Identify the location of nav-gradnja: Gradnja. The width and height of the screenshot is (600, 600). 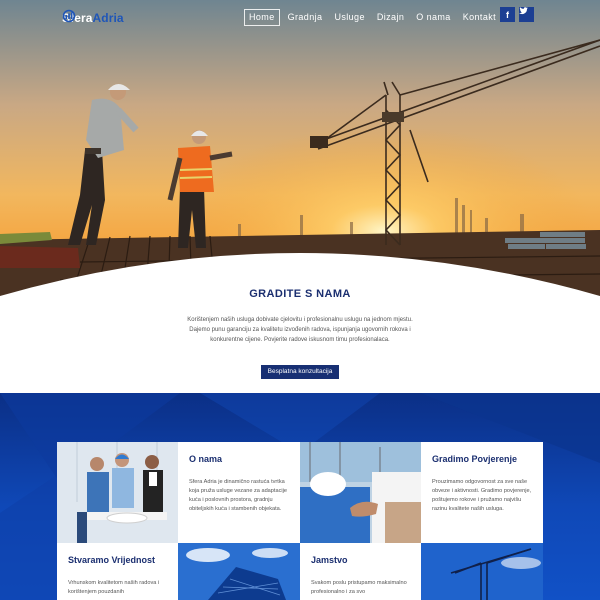
(305, 17).